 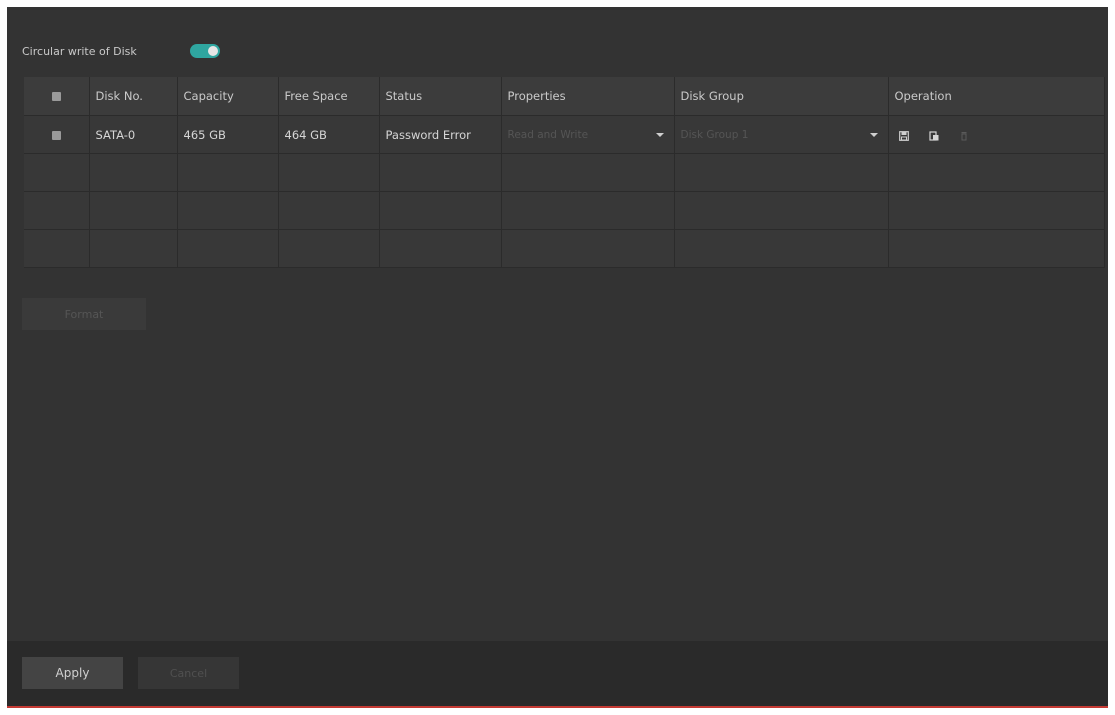 I want to click on row-checkbox, so click(x=56, y=135).